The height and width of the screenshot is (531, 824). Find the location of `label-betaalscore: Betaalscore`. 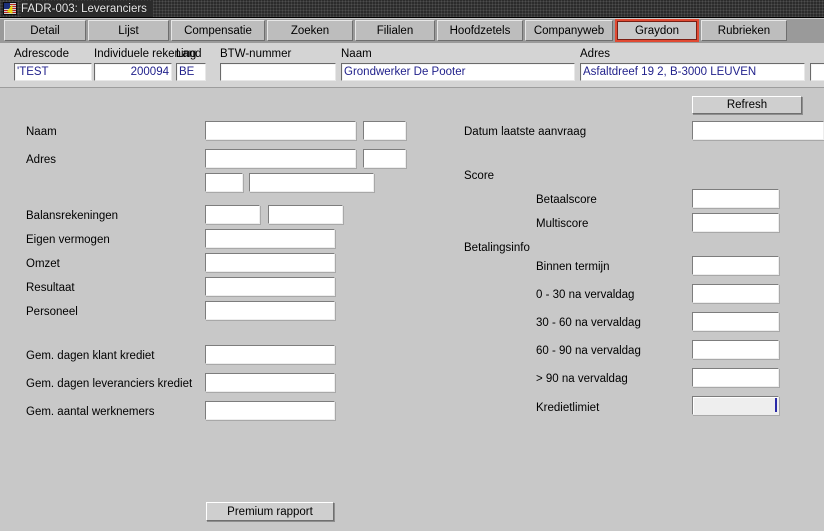

label-betaalscore: Betaalscore is located at coordinates (566, 200).